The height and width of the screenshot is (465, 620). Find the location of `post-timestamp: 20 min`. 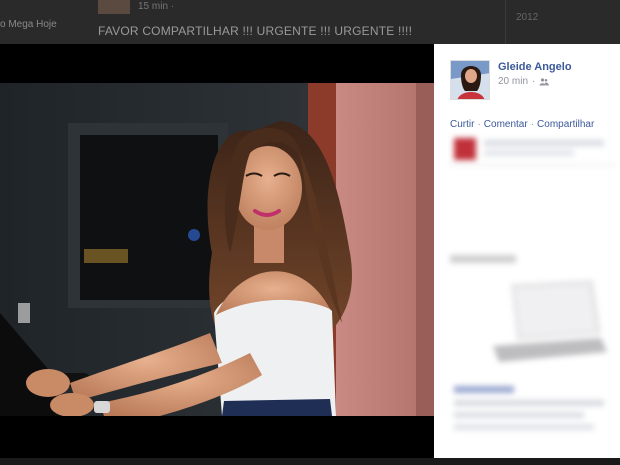

post-timestamp: 20 min is located at coordinates (513, 81).